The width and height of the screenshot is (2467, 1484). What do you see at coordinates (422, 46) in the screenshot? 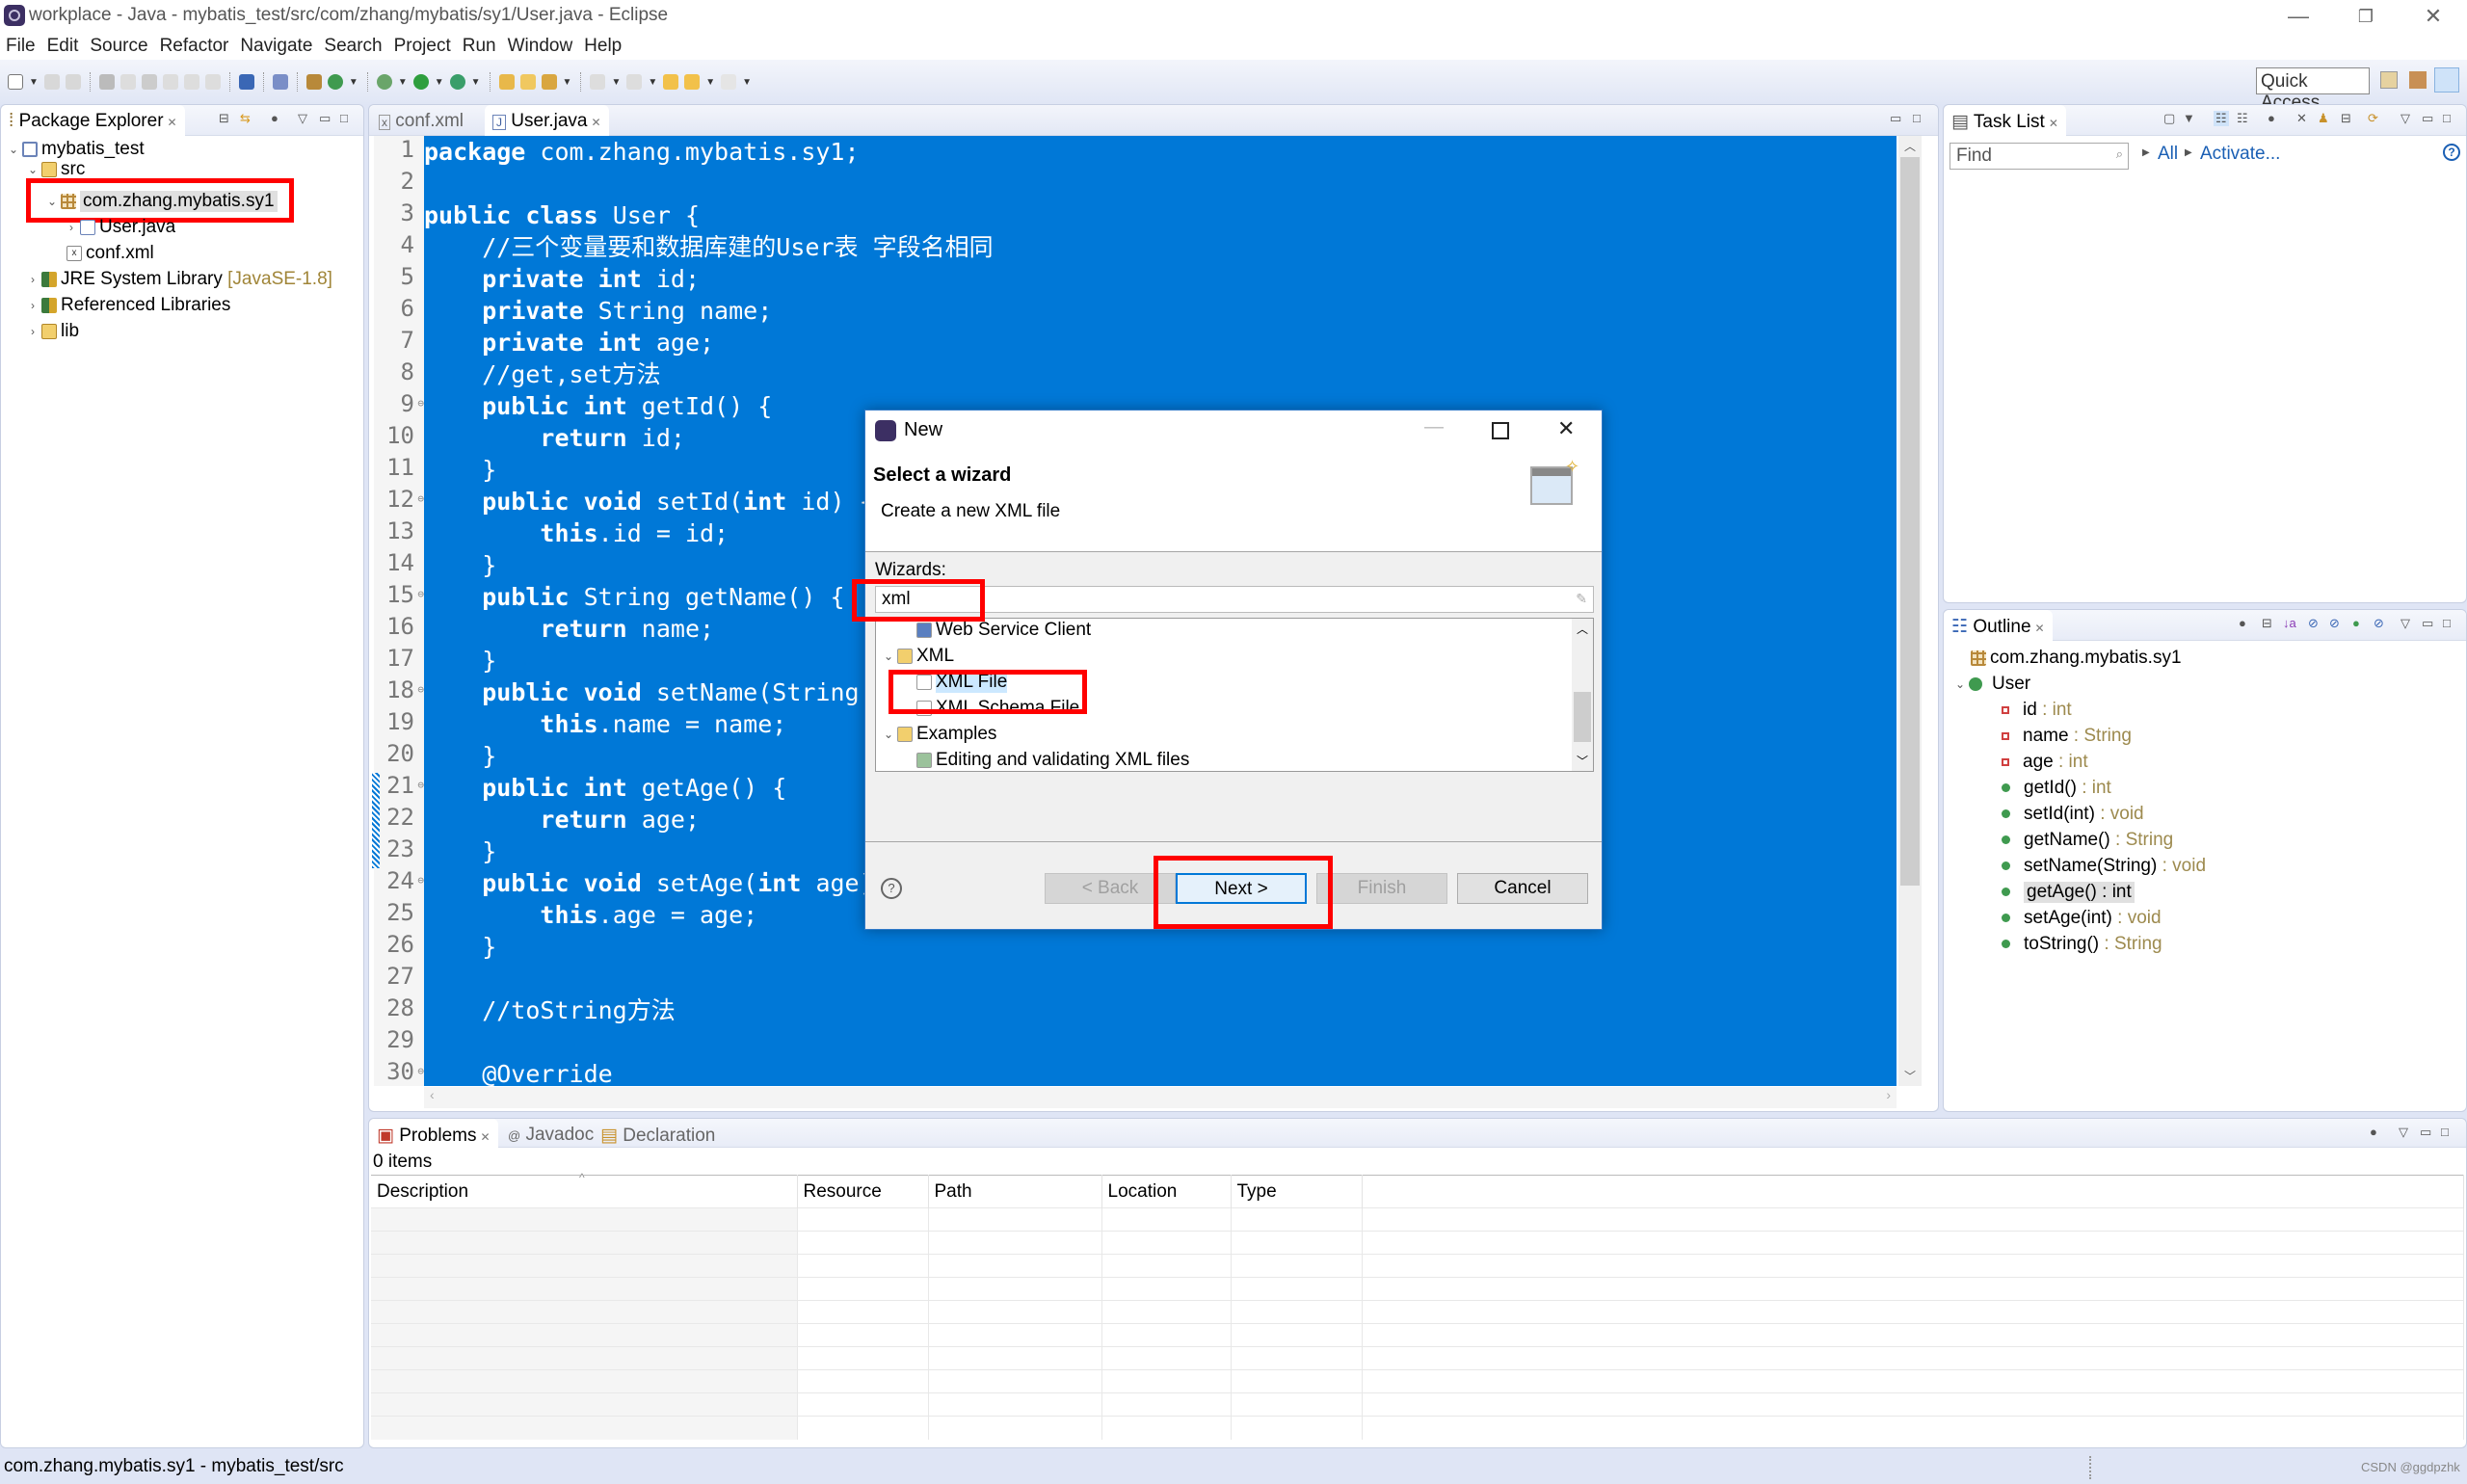
I see `menu-project: Project` at bounding box center [422, 46].